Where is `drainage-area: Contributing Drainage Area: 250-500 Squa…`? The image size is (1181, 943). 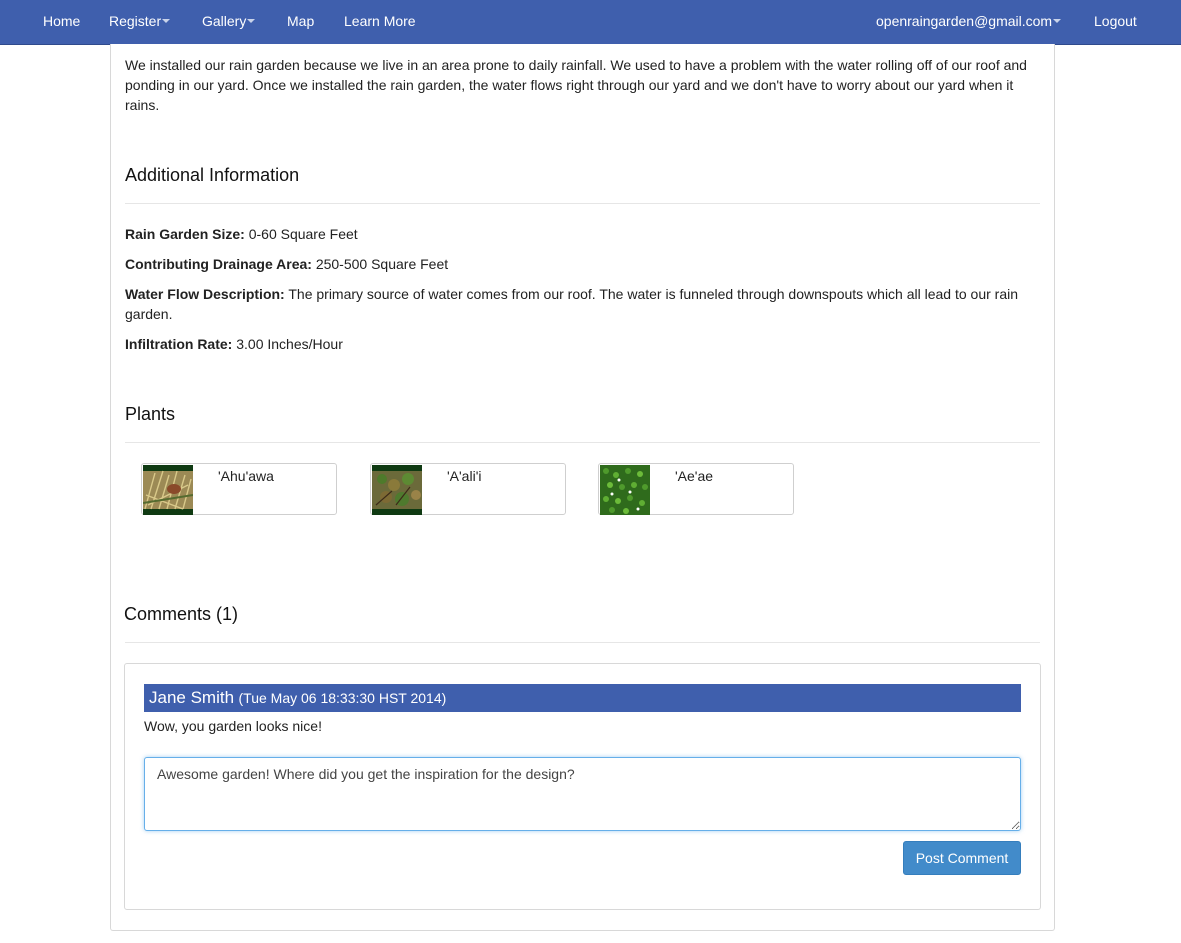 drainage-area: Contributing Drainage Area: 250-500 Squa… is located at coordinates (582, 264).